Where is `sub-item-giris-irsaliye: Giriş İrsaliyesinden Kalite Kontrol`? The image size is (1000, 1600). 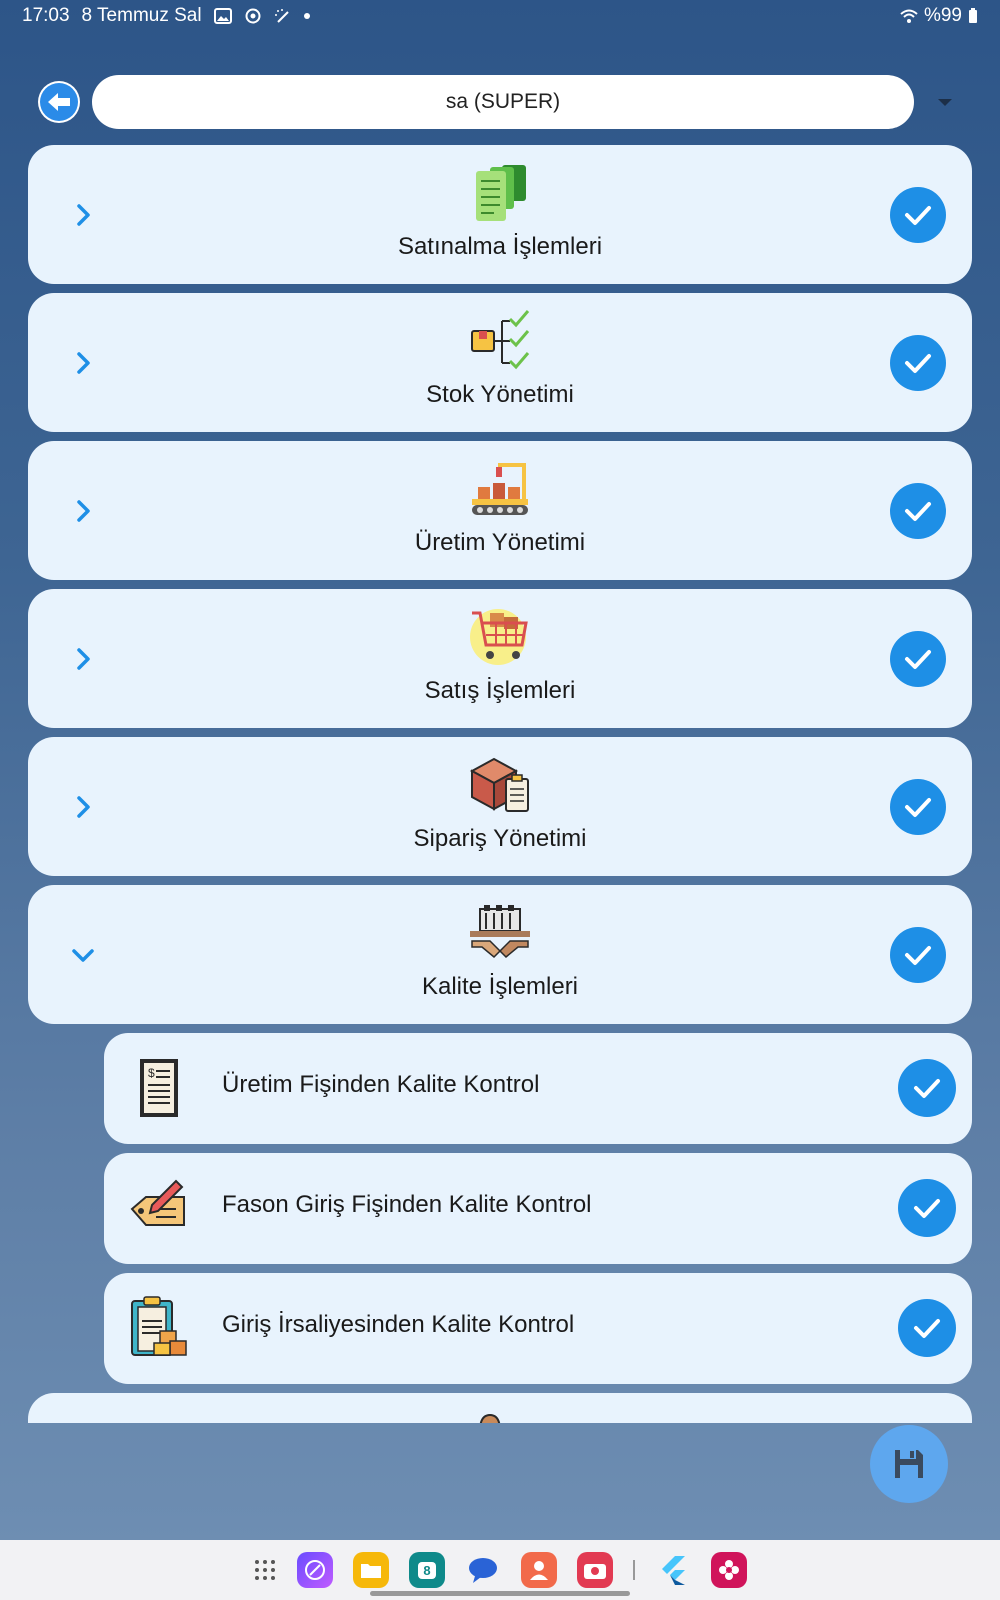
sub-item-giris-irsaliye: Giriş İrsaliyesinden Kalite Kontrol is located at coordinates (538, 1328).